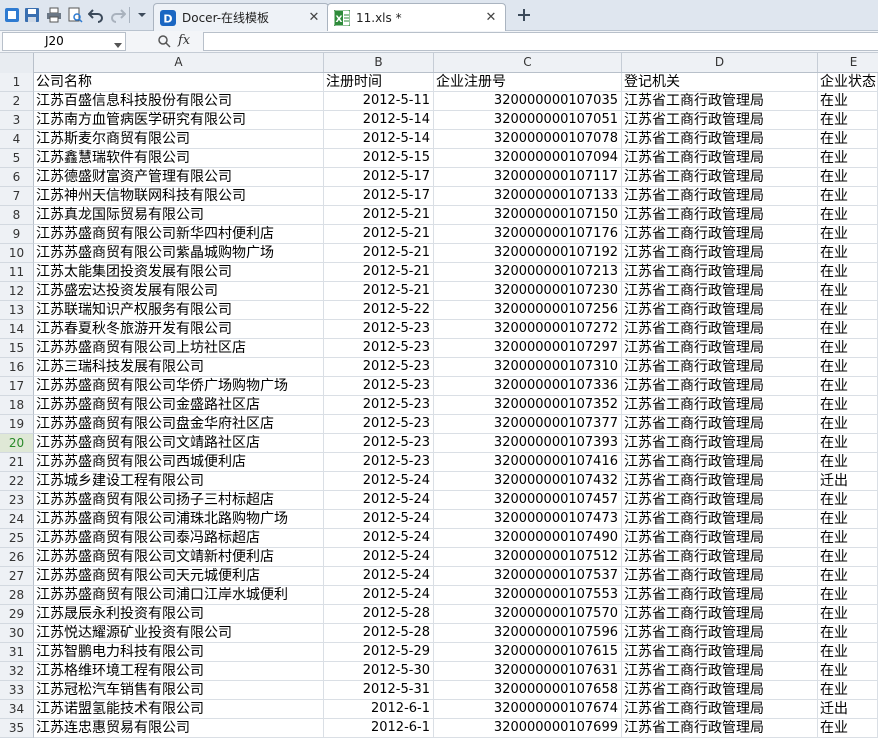 The image size is (878, 741). I want to click on header-cell: 注册时间, so click(379, 82).